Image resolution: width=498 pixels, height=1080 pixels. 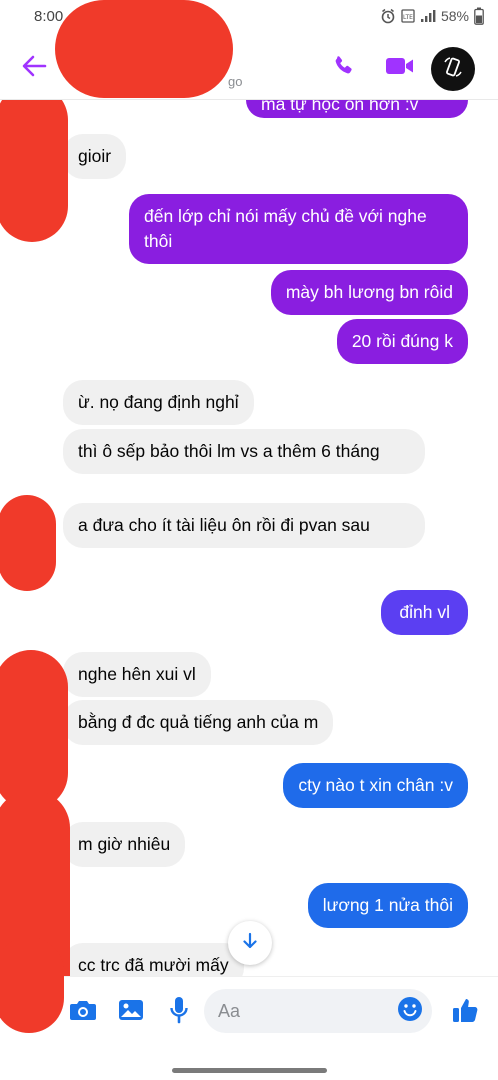 I want to click on conversation-header: go, so click(x=249, y=50).